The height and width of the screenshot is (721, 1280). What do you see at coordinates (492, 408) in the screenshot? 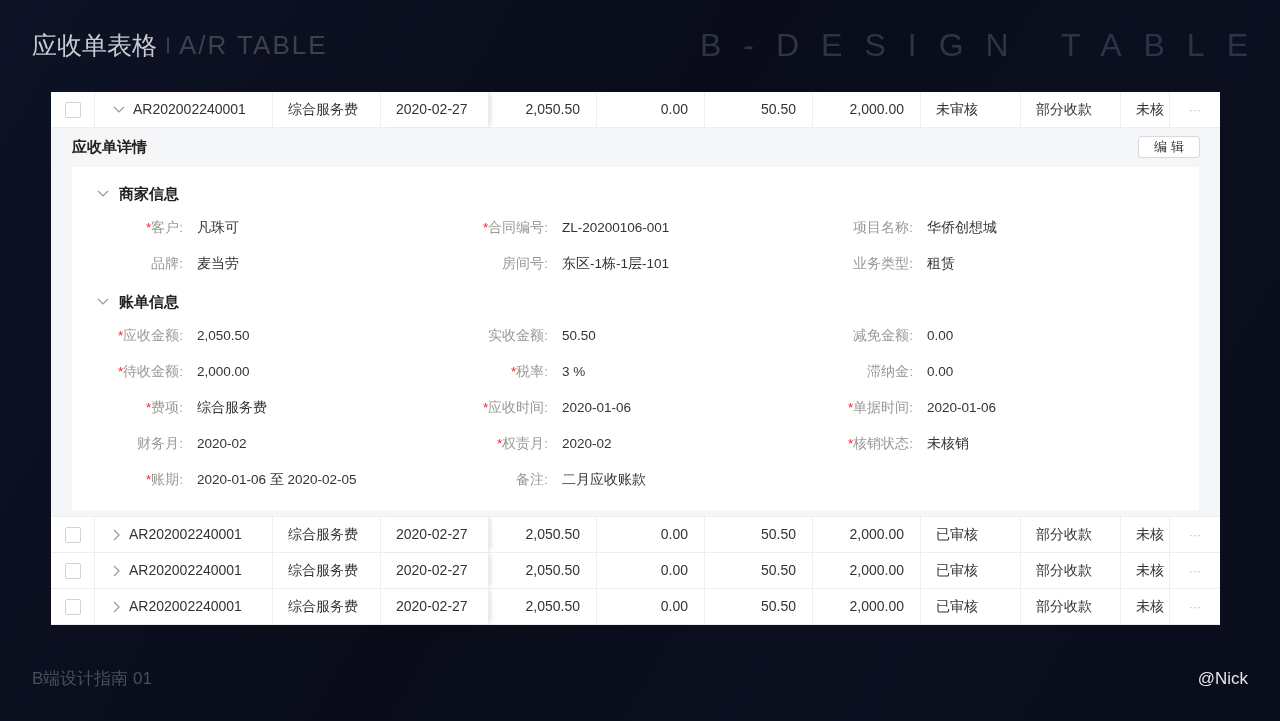
I see `field-label: *应收时间:` at bounding box center [492, 408].